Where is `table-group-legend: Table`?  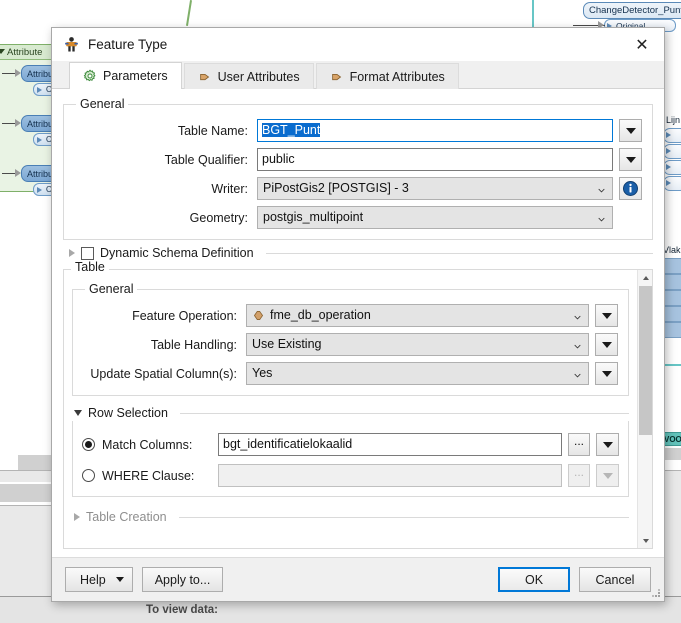
table-group-legend: Table is located at coordinates (90, 267).